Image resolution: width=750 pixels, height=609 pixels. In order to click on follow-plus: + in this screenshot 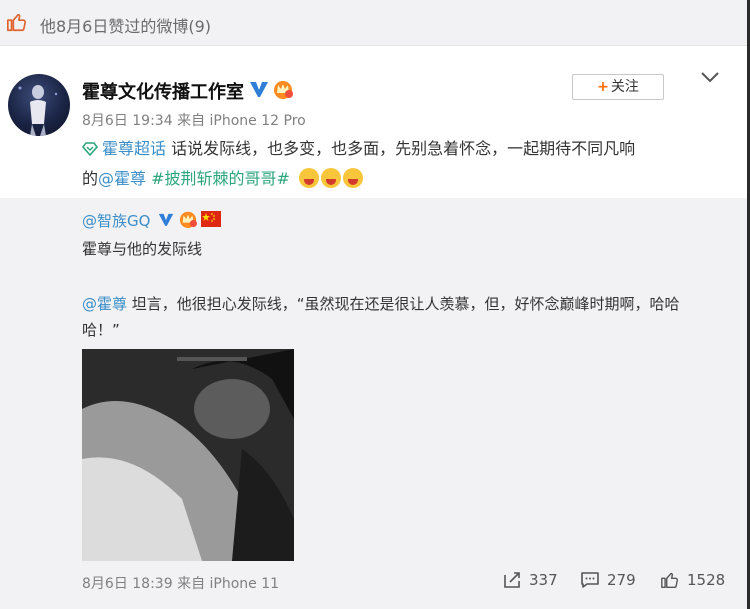, I will do `click(603, 87)`.